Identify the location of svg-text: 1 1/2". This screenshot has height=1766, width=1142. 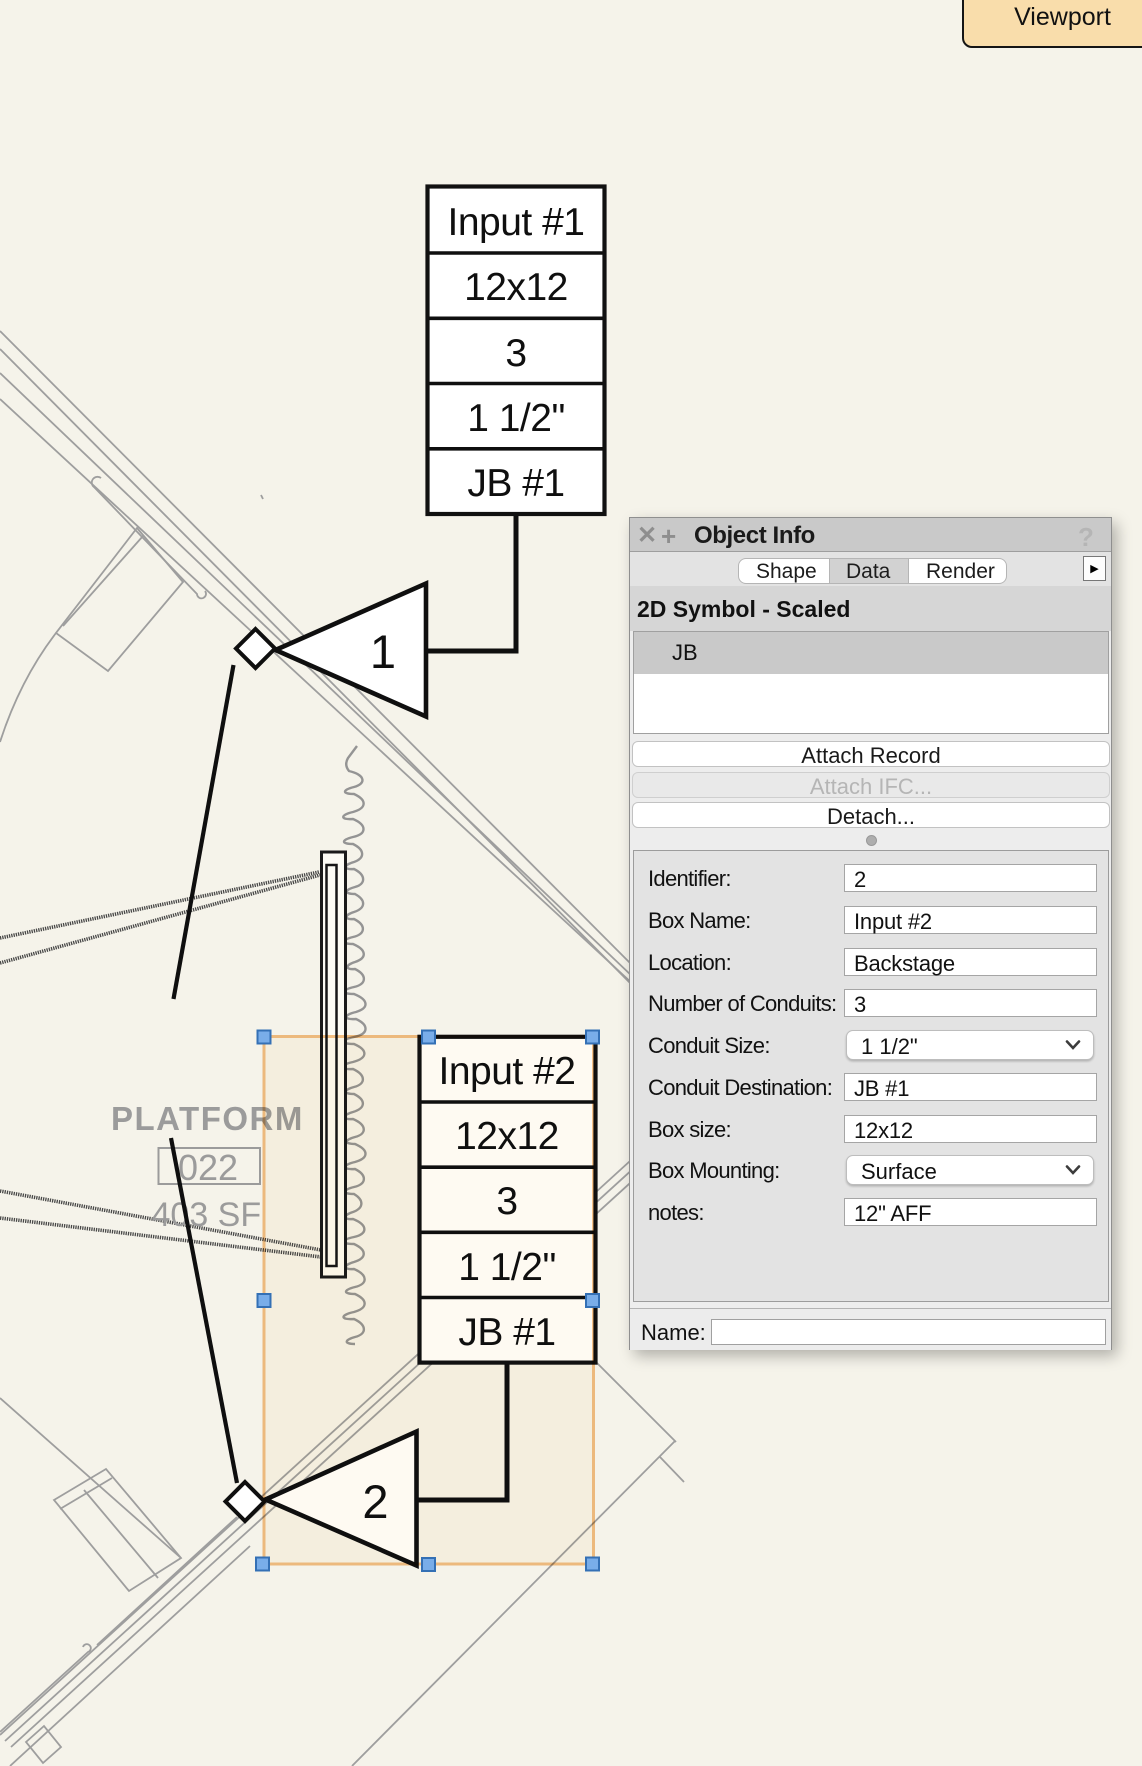
(516, 418).